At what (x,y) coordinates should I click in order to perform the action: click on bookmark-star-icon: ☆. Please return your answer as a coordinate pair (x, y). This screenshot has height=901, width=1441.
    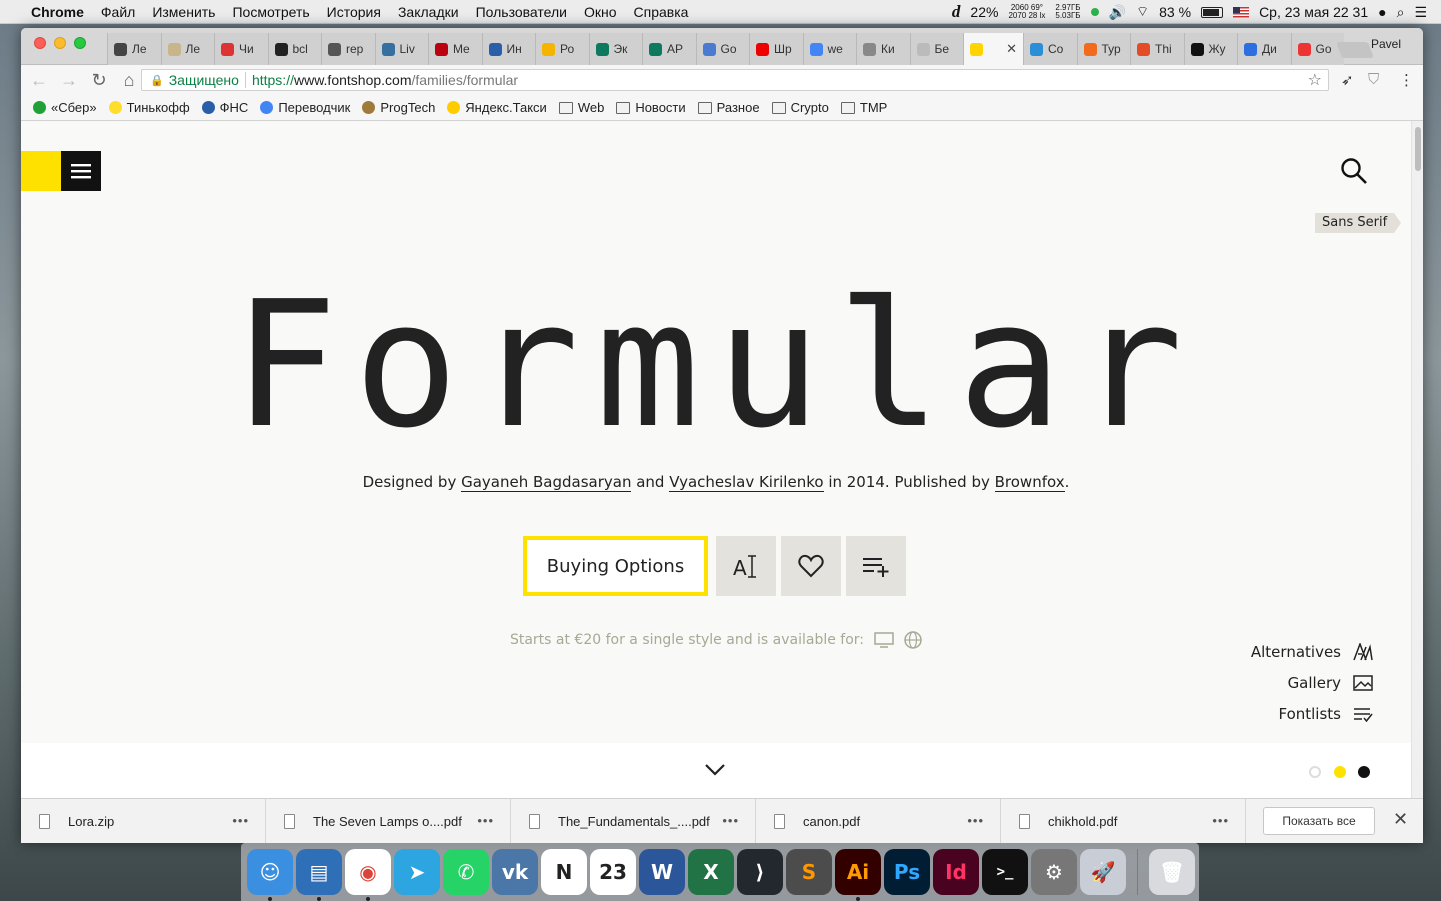
    Looking at the image, I should click on (1315, 80).